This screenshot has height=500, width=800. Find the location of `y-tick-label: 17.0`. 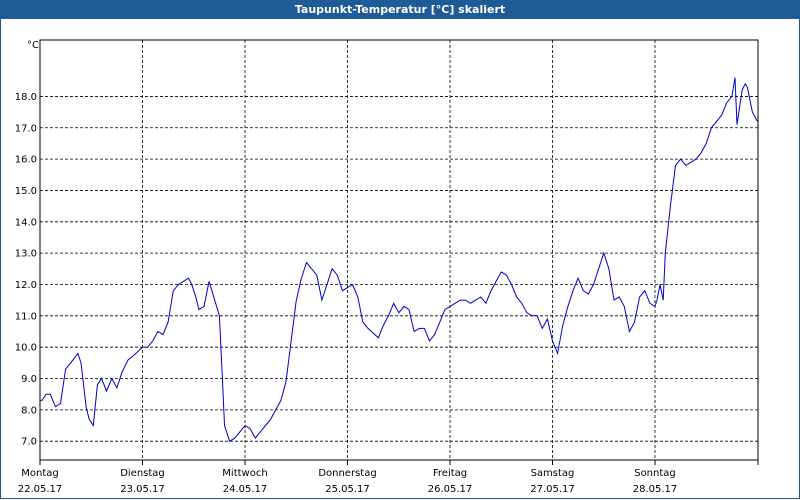

y-tick-label: 17.0 is located at coordinates (26, 128).